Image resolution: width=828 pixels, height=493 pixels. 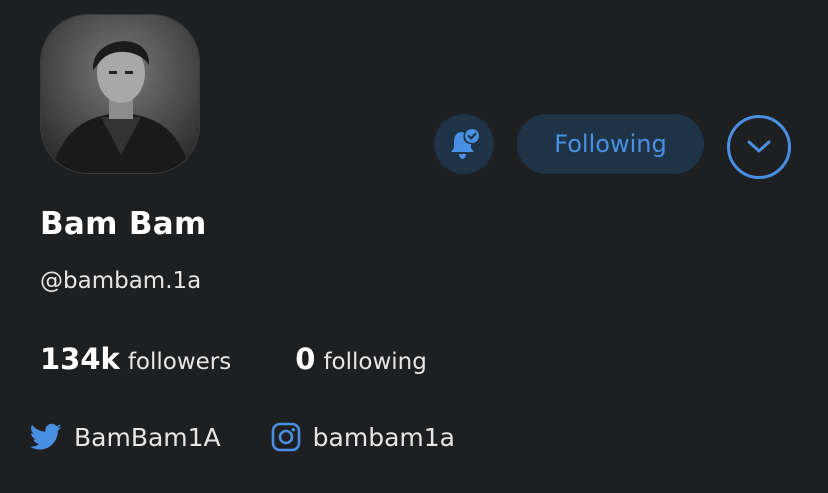 I want to click on instagram-username: bambam1a, so click(x=383, y=437).